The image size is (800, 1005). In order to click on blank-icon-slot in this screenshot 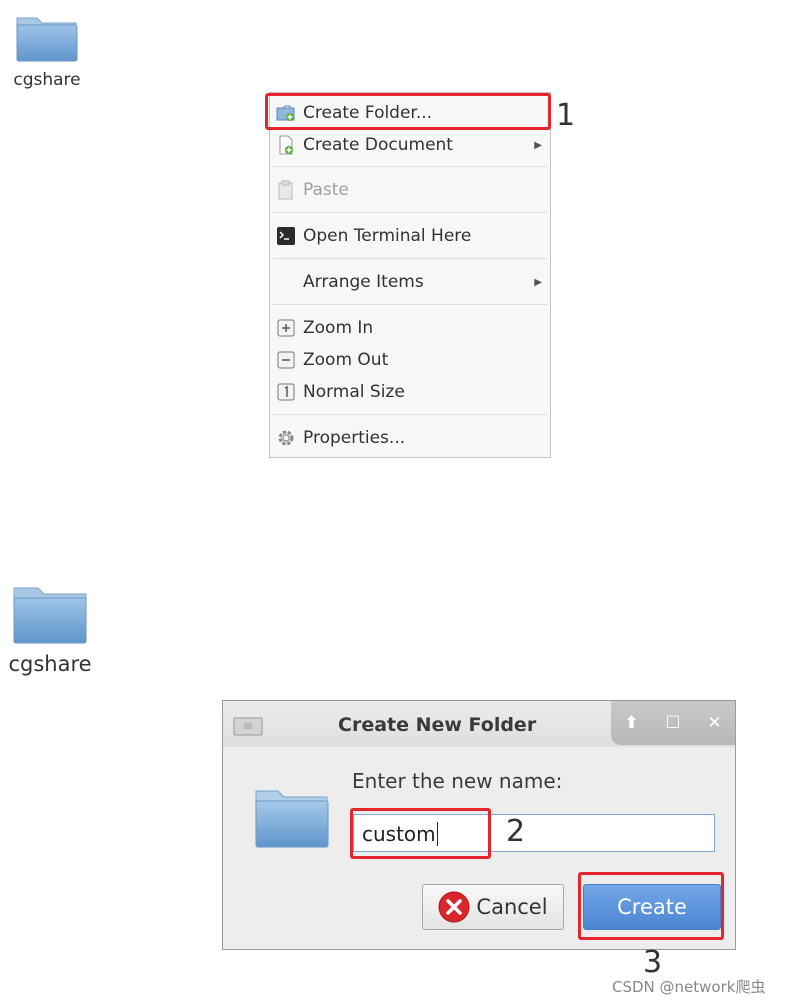, I will do `click(286, 282)`.